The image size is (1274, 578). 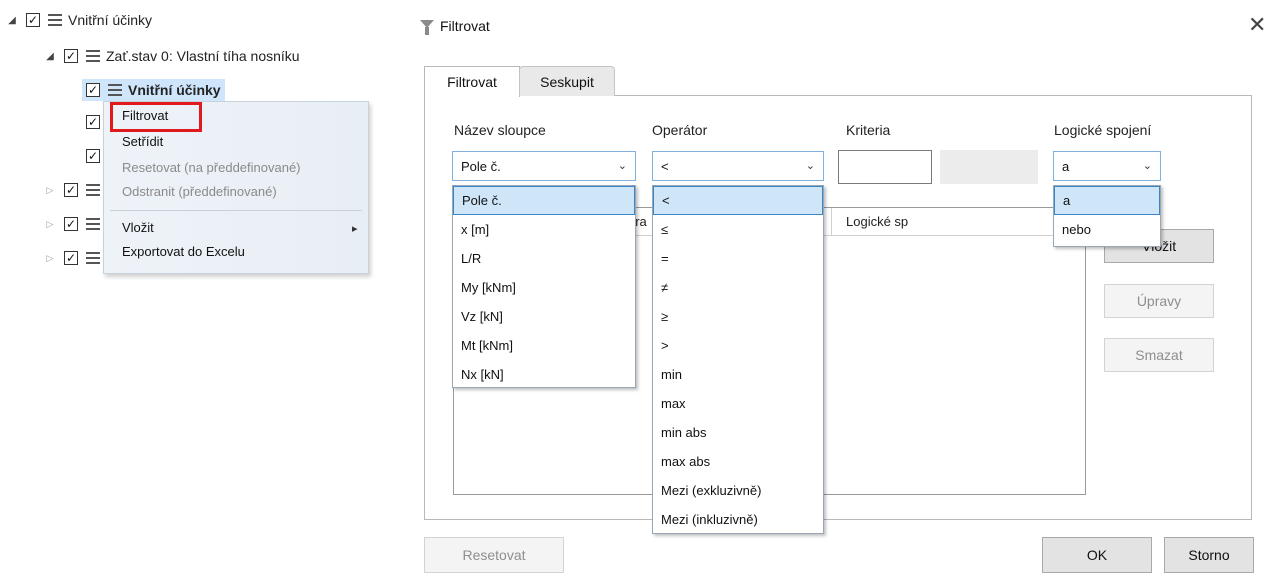 I want to click on logic-select-value: a, so click(x=1066, y=166).